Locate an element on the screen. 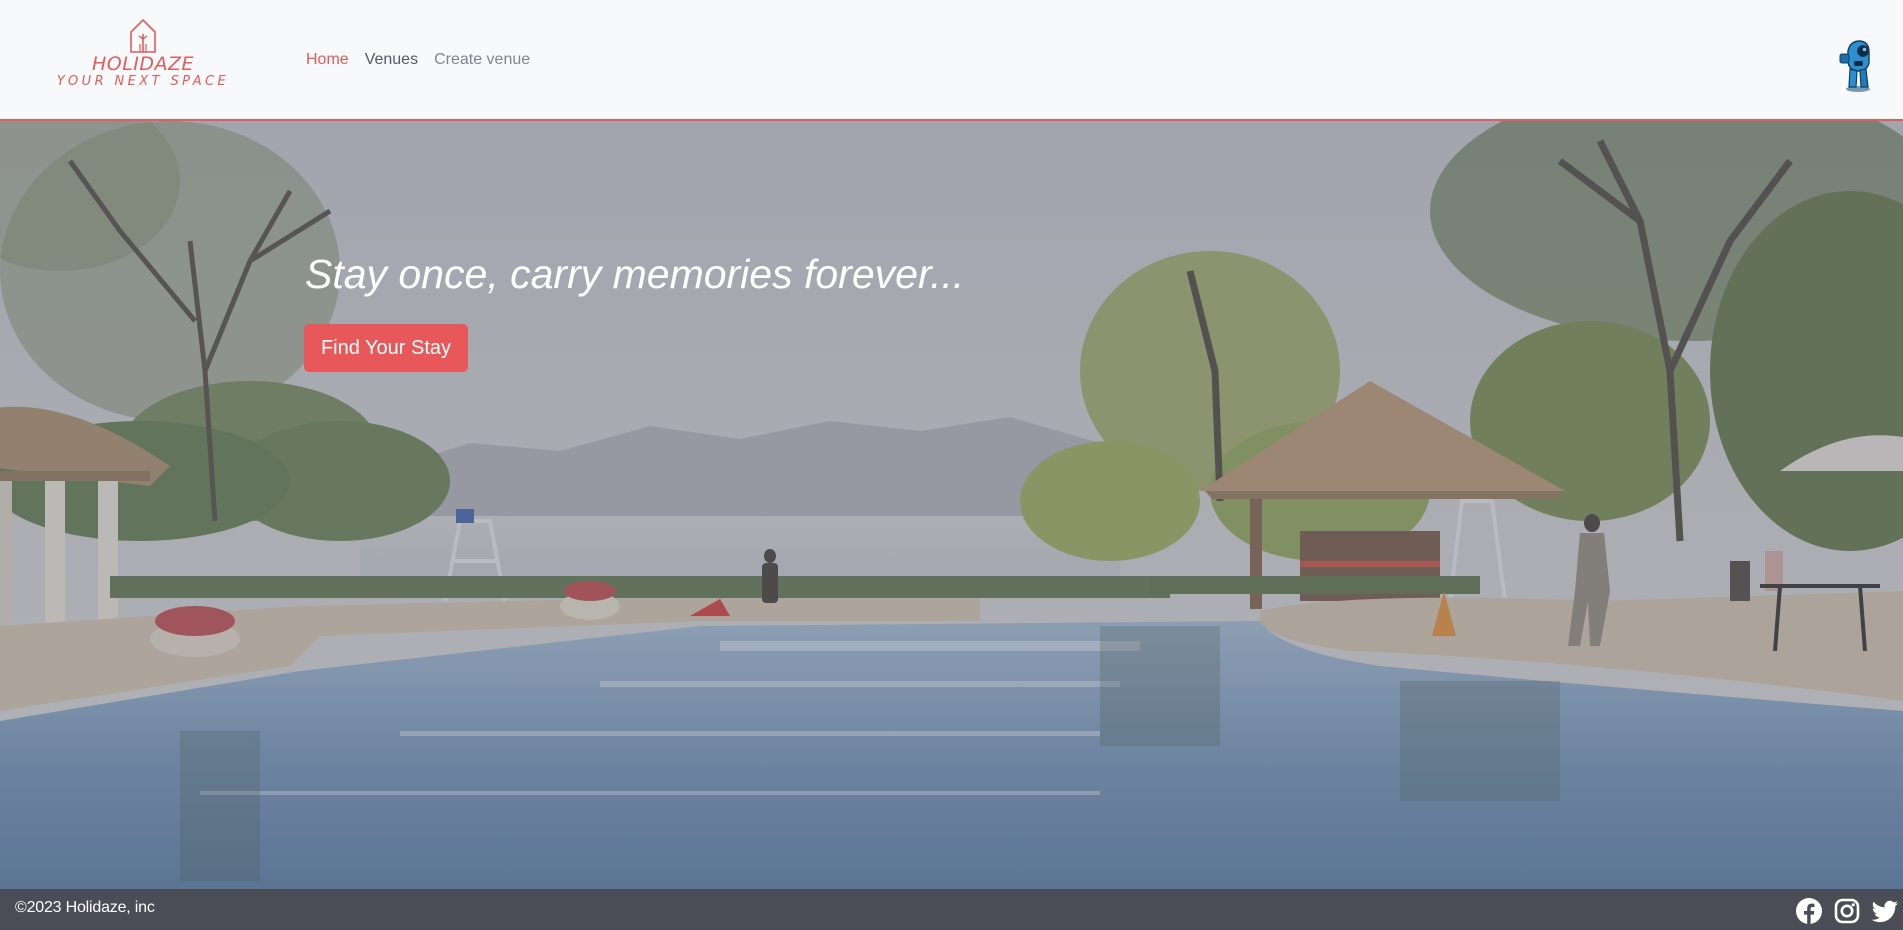 The width and height of the screenshot is (1903, 930). instagram-icon is located at coordinates (1847, 911).